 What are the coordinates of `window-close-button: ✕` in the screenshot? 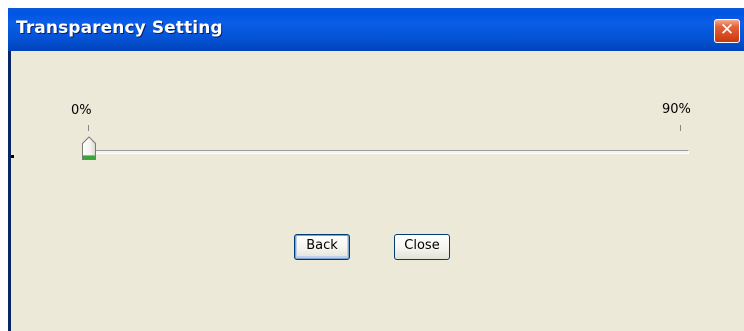 It's located at (727, 31).